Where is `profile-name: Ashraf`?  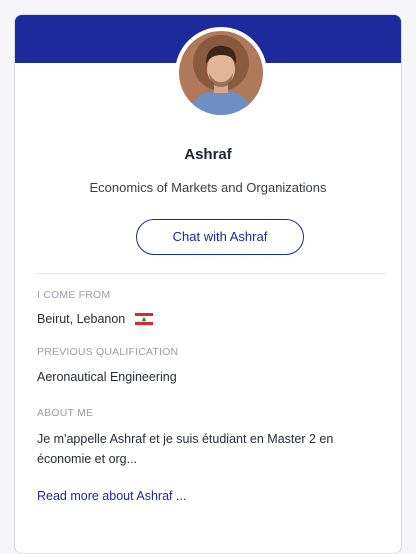 profile-name: Ashraf is located at coordinates (208, 154).